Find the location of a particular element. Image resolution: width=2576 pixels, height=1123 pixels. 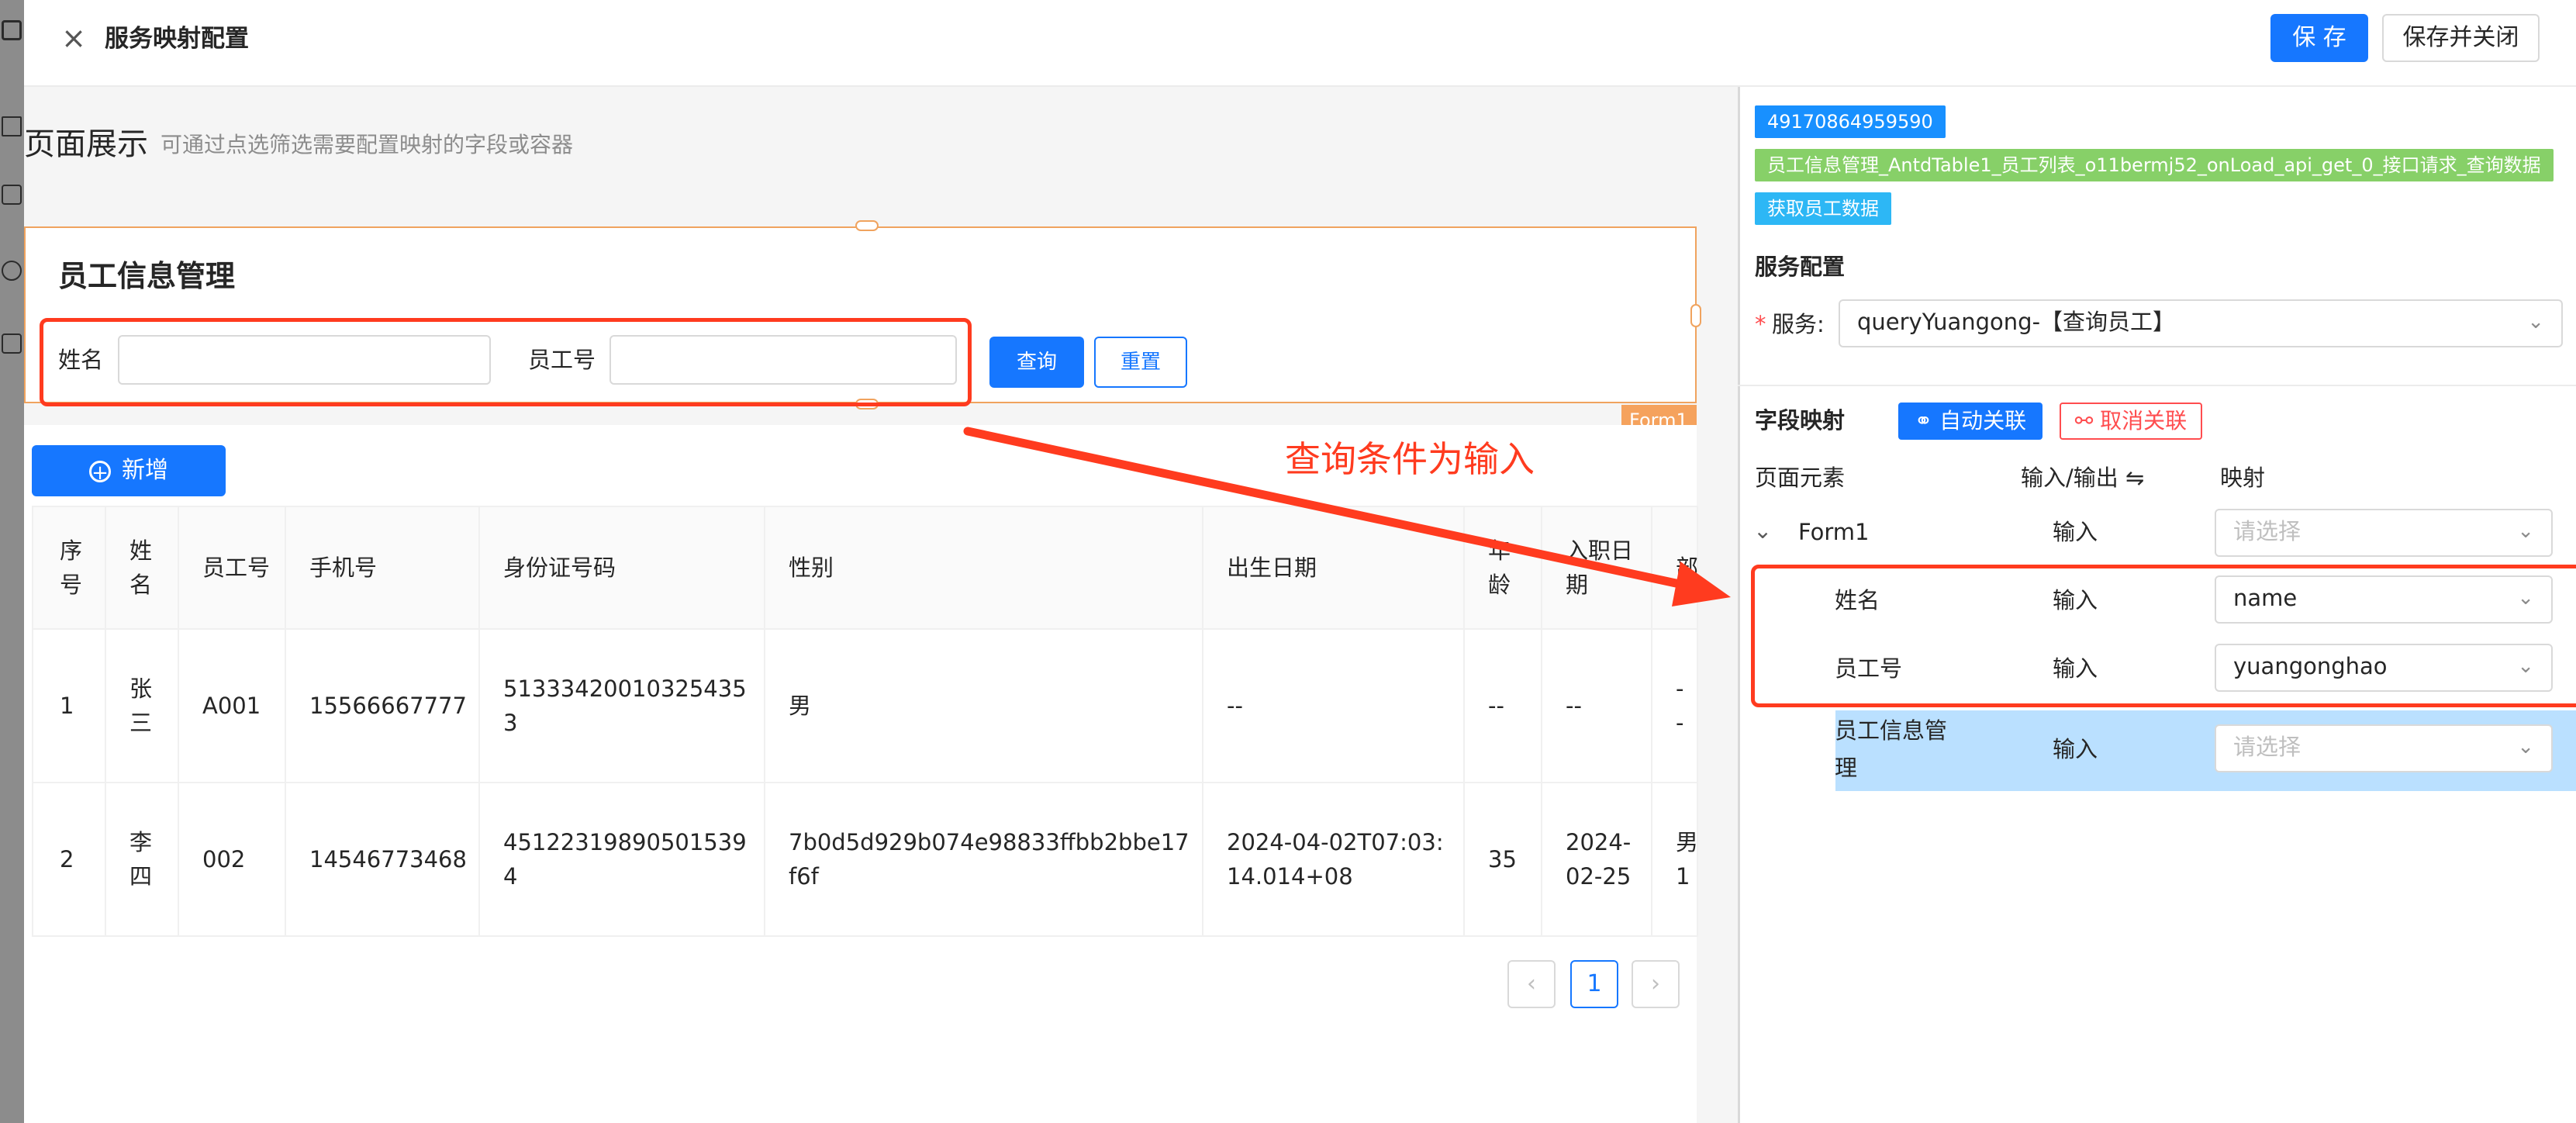

table-cell: 2024-04-02T07:03:14.014+08 is located at coordinates (1334, 860).